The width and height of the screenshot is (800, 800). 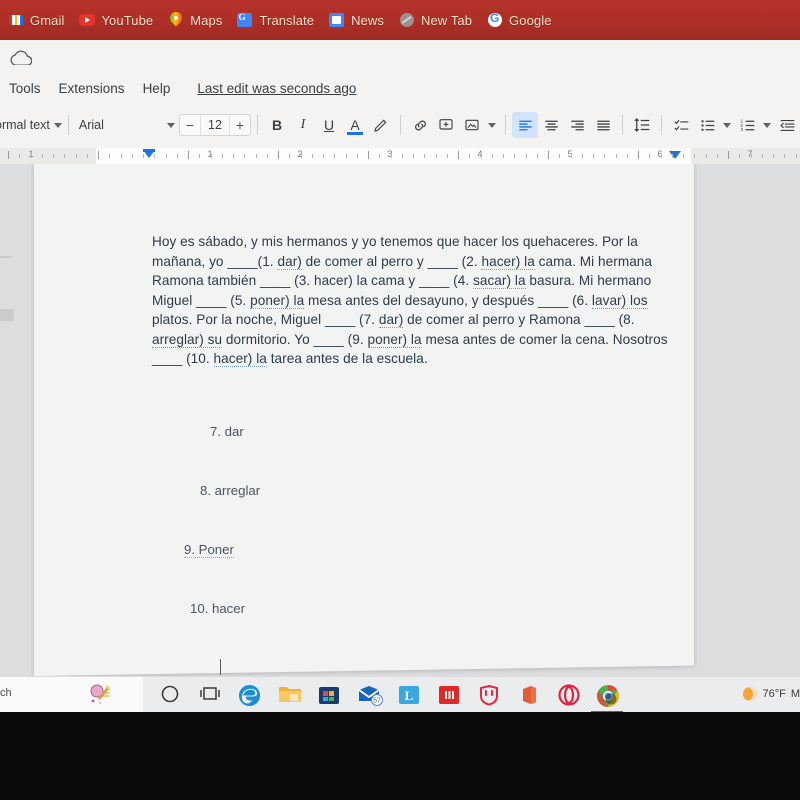 What do you see at coordinates (358, 20) in the screenshot?
I see `bookmark-news: News` at bounding box center [358, 20].